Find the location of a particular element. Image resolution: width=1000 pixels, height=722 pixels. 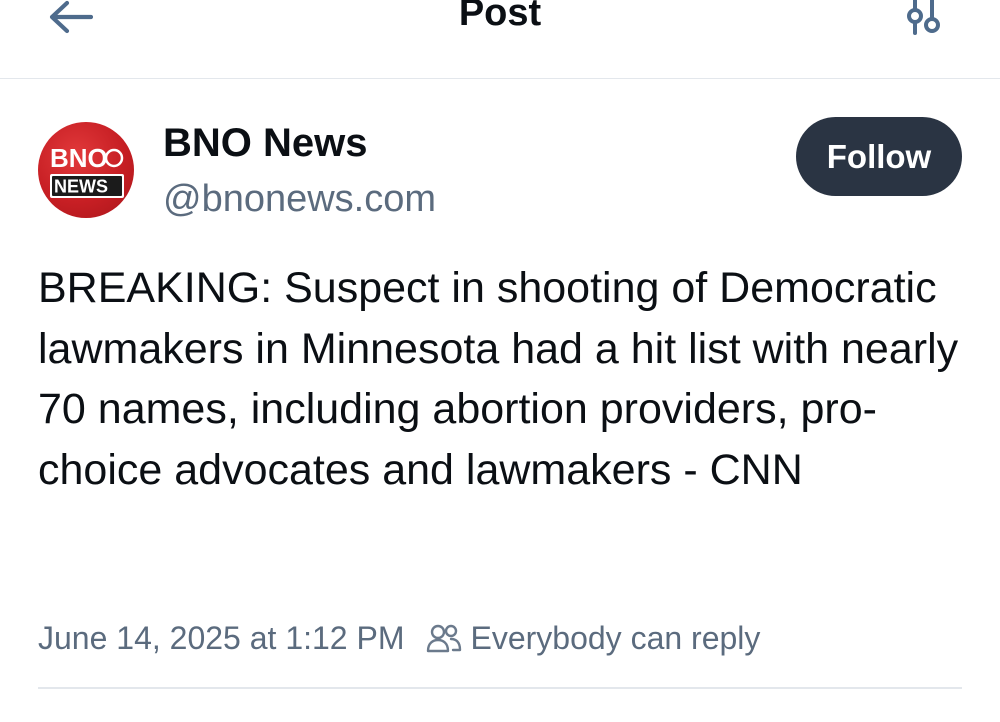

page-title: Post is located at coordinates (500, 17).